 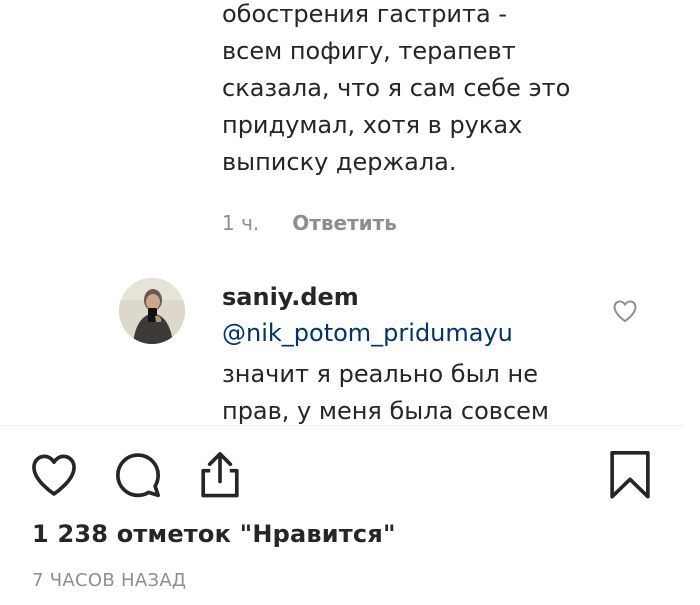 I want to click on avatar, so click(x=152, y=311).